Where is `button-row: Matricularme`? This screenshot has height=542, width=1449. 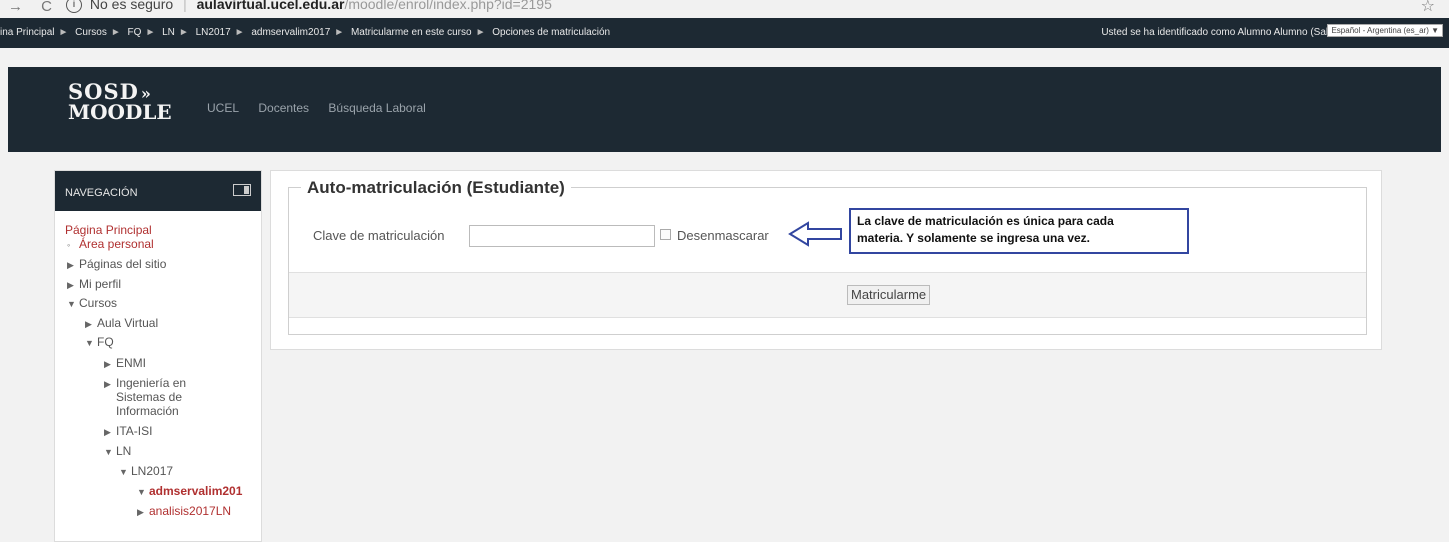
button-row: Matricularme is located at coordinates (827, 295).